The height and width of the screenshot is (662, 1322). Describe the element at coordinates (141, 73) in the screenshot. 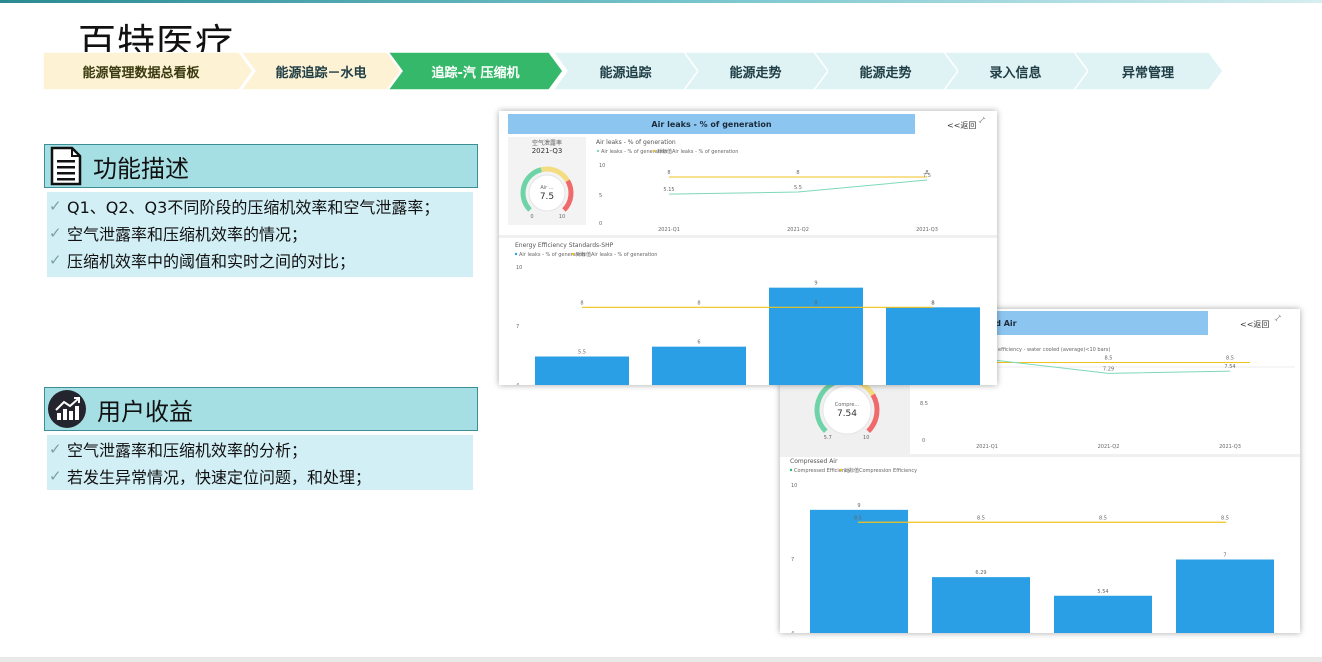

I see `nav-step-label: 能源管理数据总看板` at that location.